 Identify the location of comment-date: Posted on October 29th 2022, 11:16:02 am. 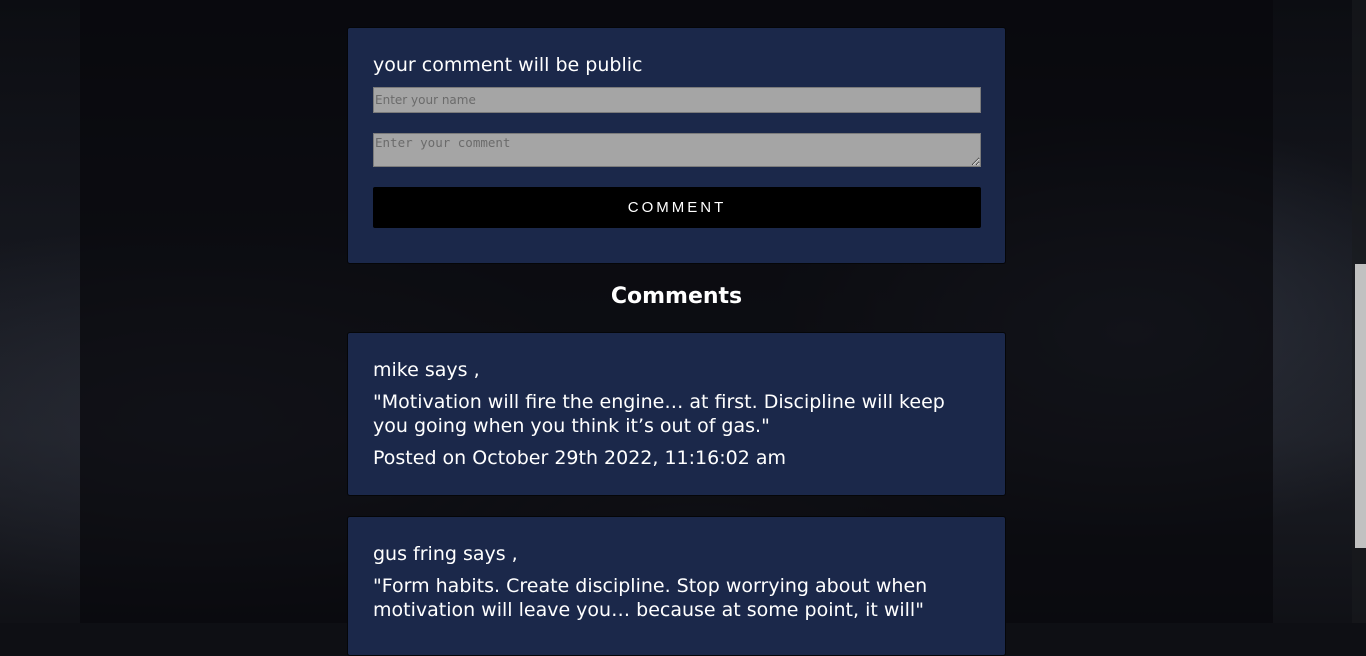
(579, 458).